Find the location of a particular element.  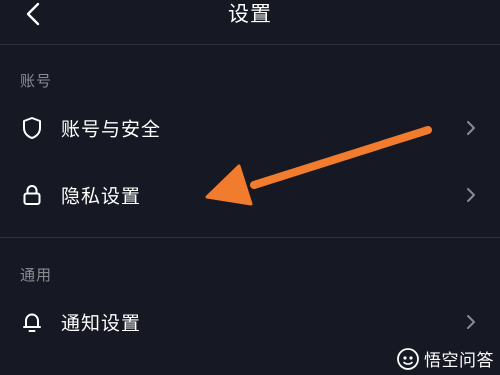

watermark-text: 悟空问答 is located at coordinates (459, 361).